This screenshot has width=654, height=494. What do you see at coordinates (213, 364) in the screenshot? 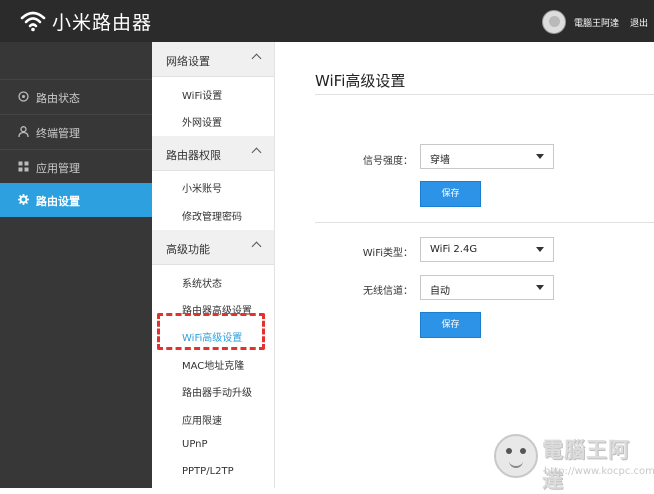
I see `subnav-item-mac-clone: MAC地址克隆` at bounding box center [213, 364].